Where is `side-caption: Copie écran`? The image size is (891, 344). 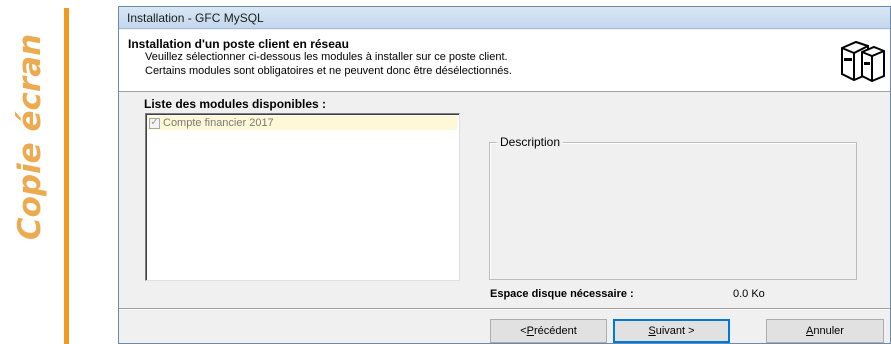 side-caption: Copie écran is located at coordinates (30, 172).